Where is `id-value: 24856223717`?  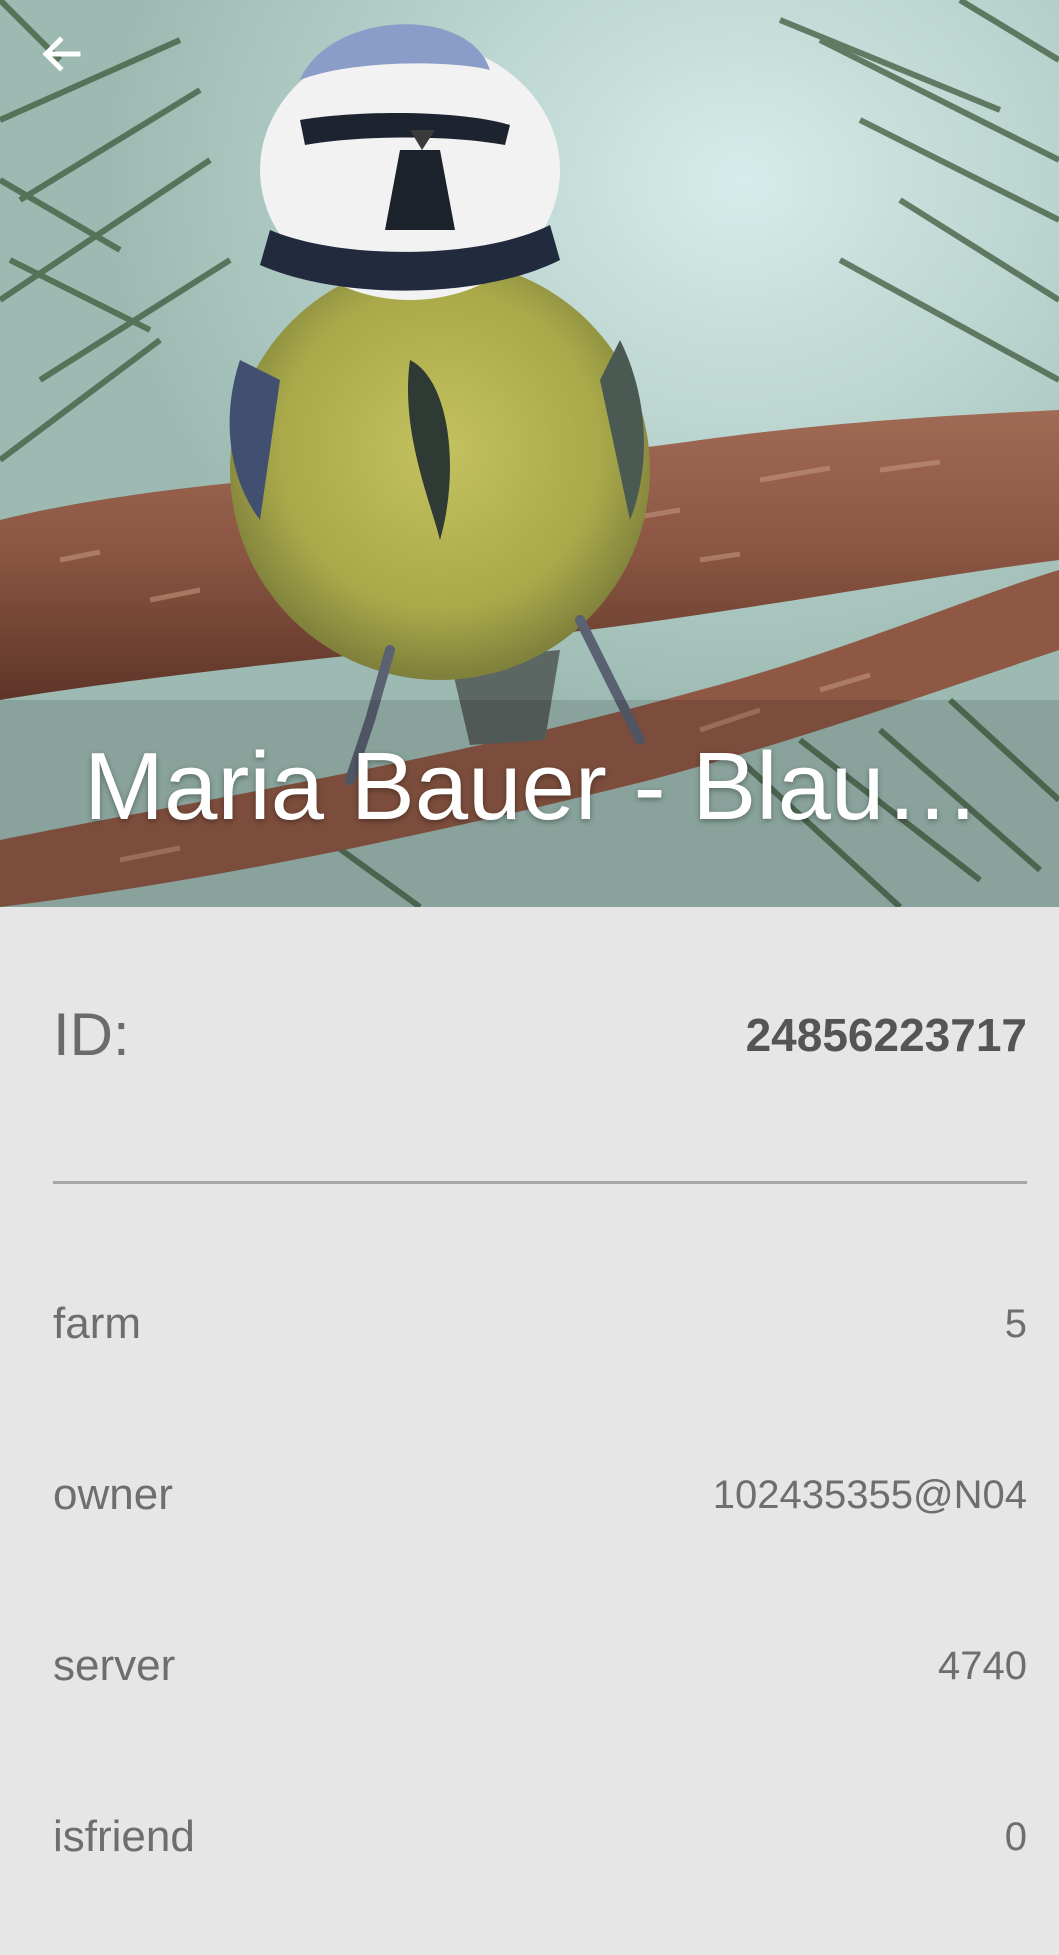
id-value: 24856223717 is located at coordinates (886, 1035).